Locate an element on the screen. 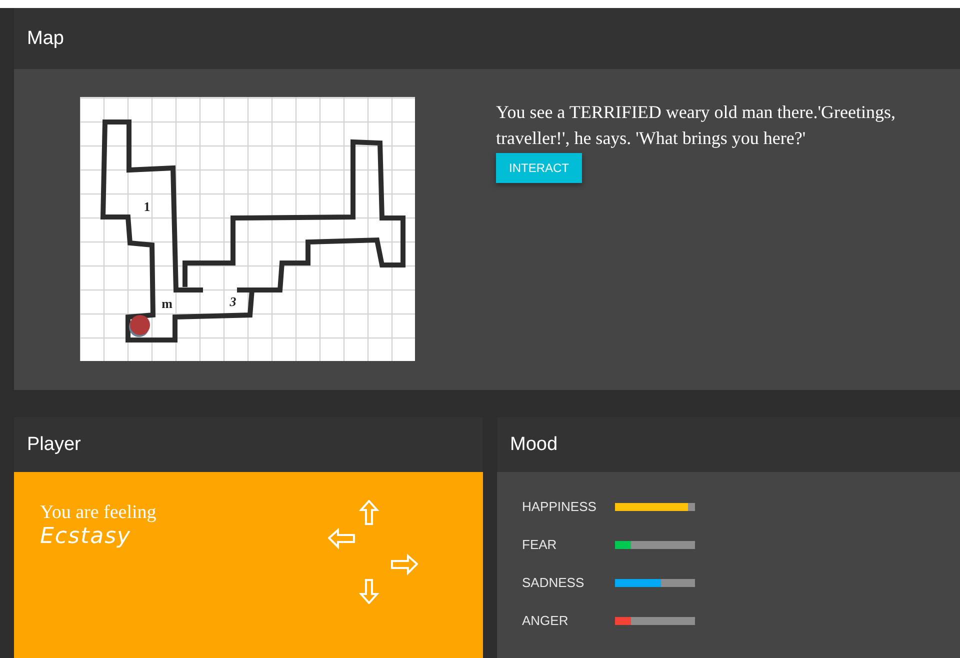 The width and height of the screenshot is (960, 658). panel-title: Mood is located at coordinates (534, 445).